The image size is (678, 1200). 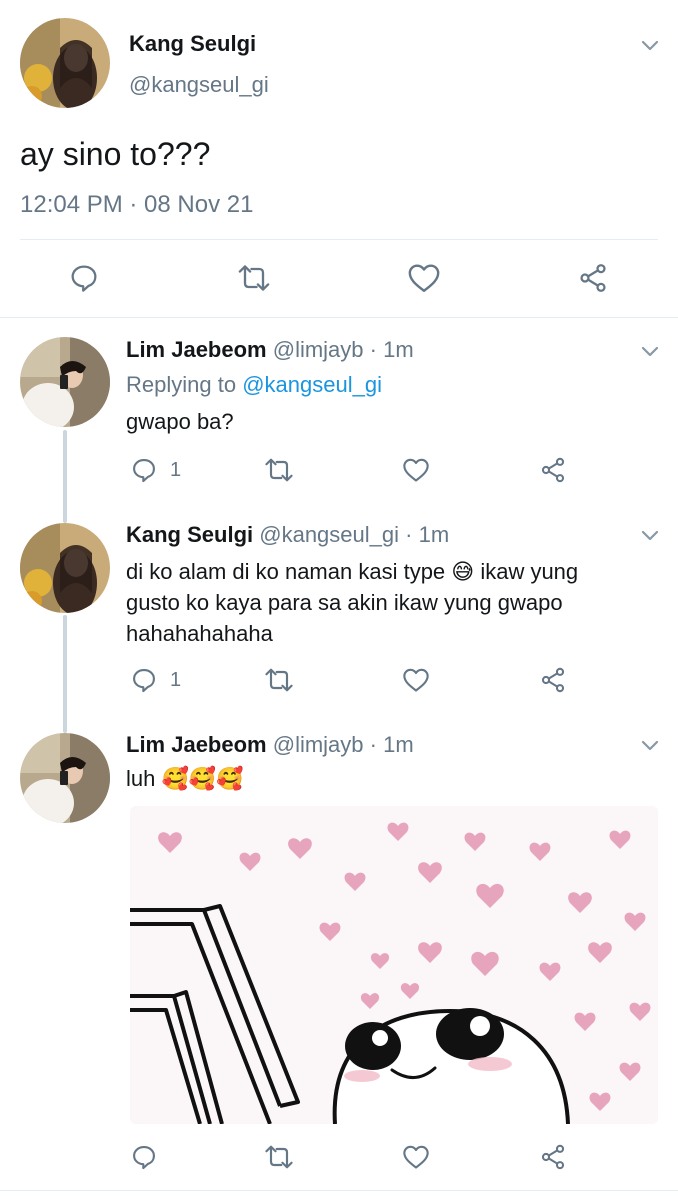 I want to click on replying-to-label: Replying to, so click(x=181, y=384).